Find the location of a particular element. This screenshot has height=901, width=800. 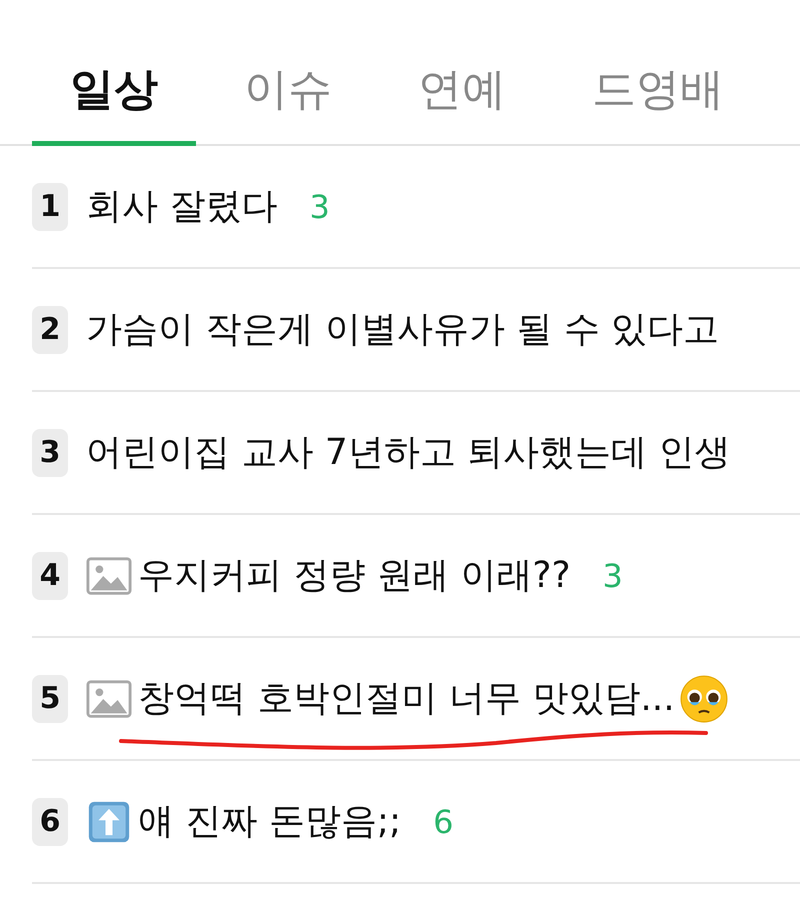

rank-badge: 5 is located at coordinates (50, 698).